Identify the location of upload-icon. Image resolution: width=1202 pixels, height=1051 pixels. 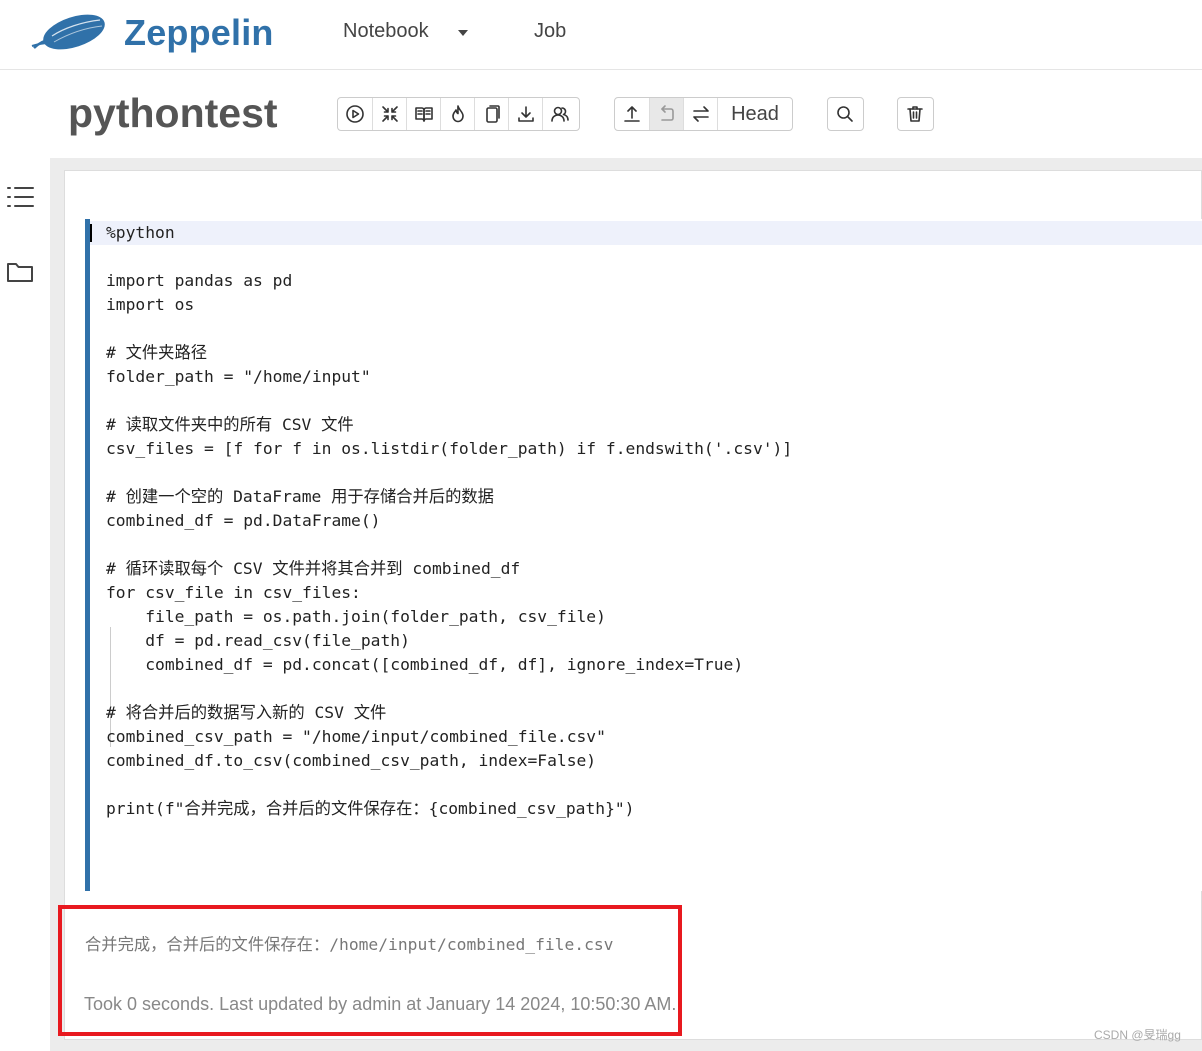
(632, 114).